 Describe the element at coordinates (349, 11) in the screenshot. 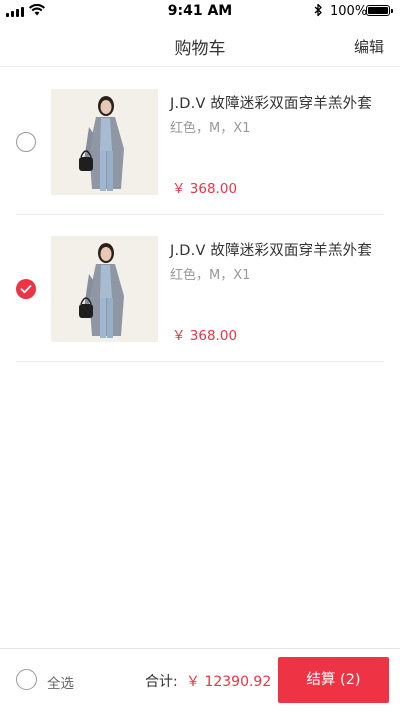

I see `battery-percentage: 100%` at that location.